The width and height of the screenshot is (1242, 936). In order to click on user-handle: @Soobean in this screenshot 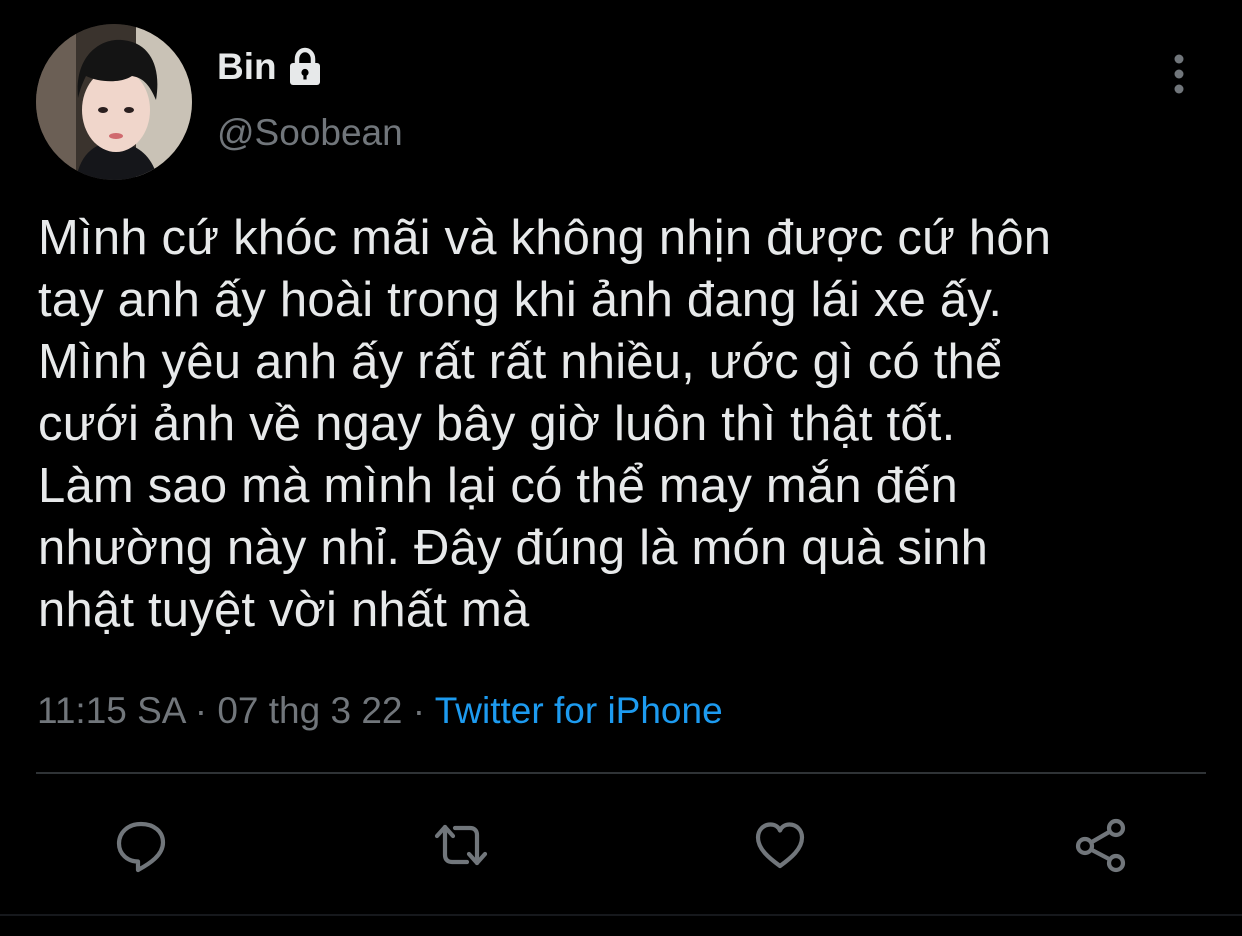, I will do `click(310, 133)`.